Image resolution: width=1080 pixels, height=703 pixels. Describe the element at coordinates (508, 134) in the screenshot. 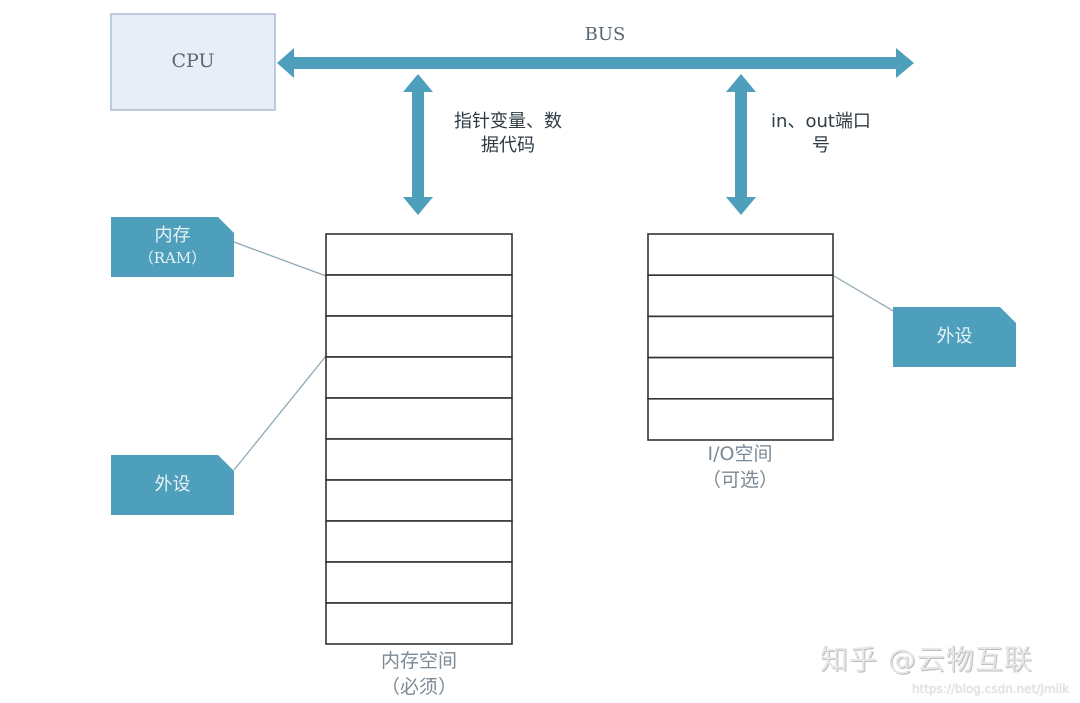

I see `memory-link-label: 指针变量、数 据代码` at that location.